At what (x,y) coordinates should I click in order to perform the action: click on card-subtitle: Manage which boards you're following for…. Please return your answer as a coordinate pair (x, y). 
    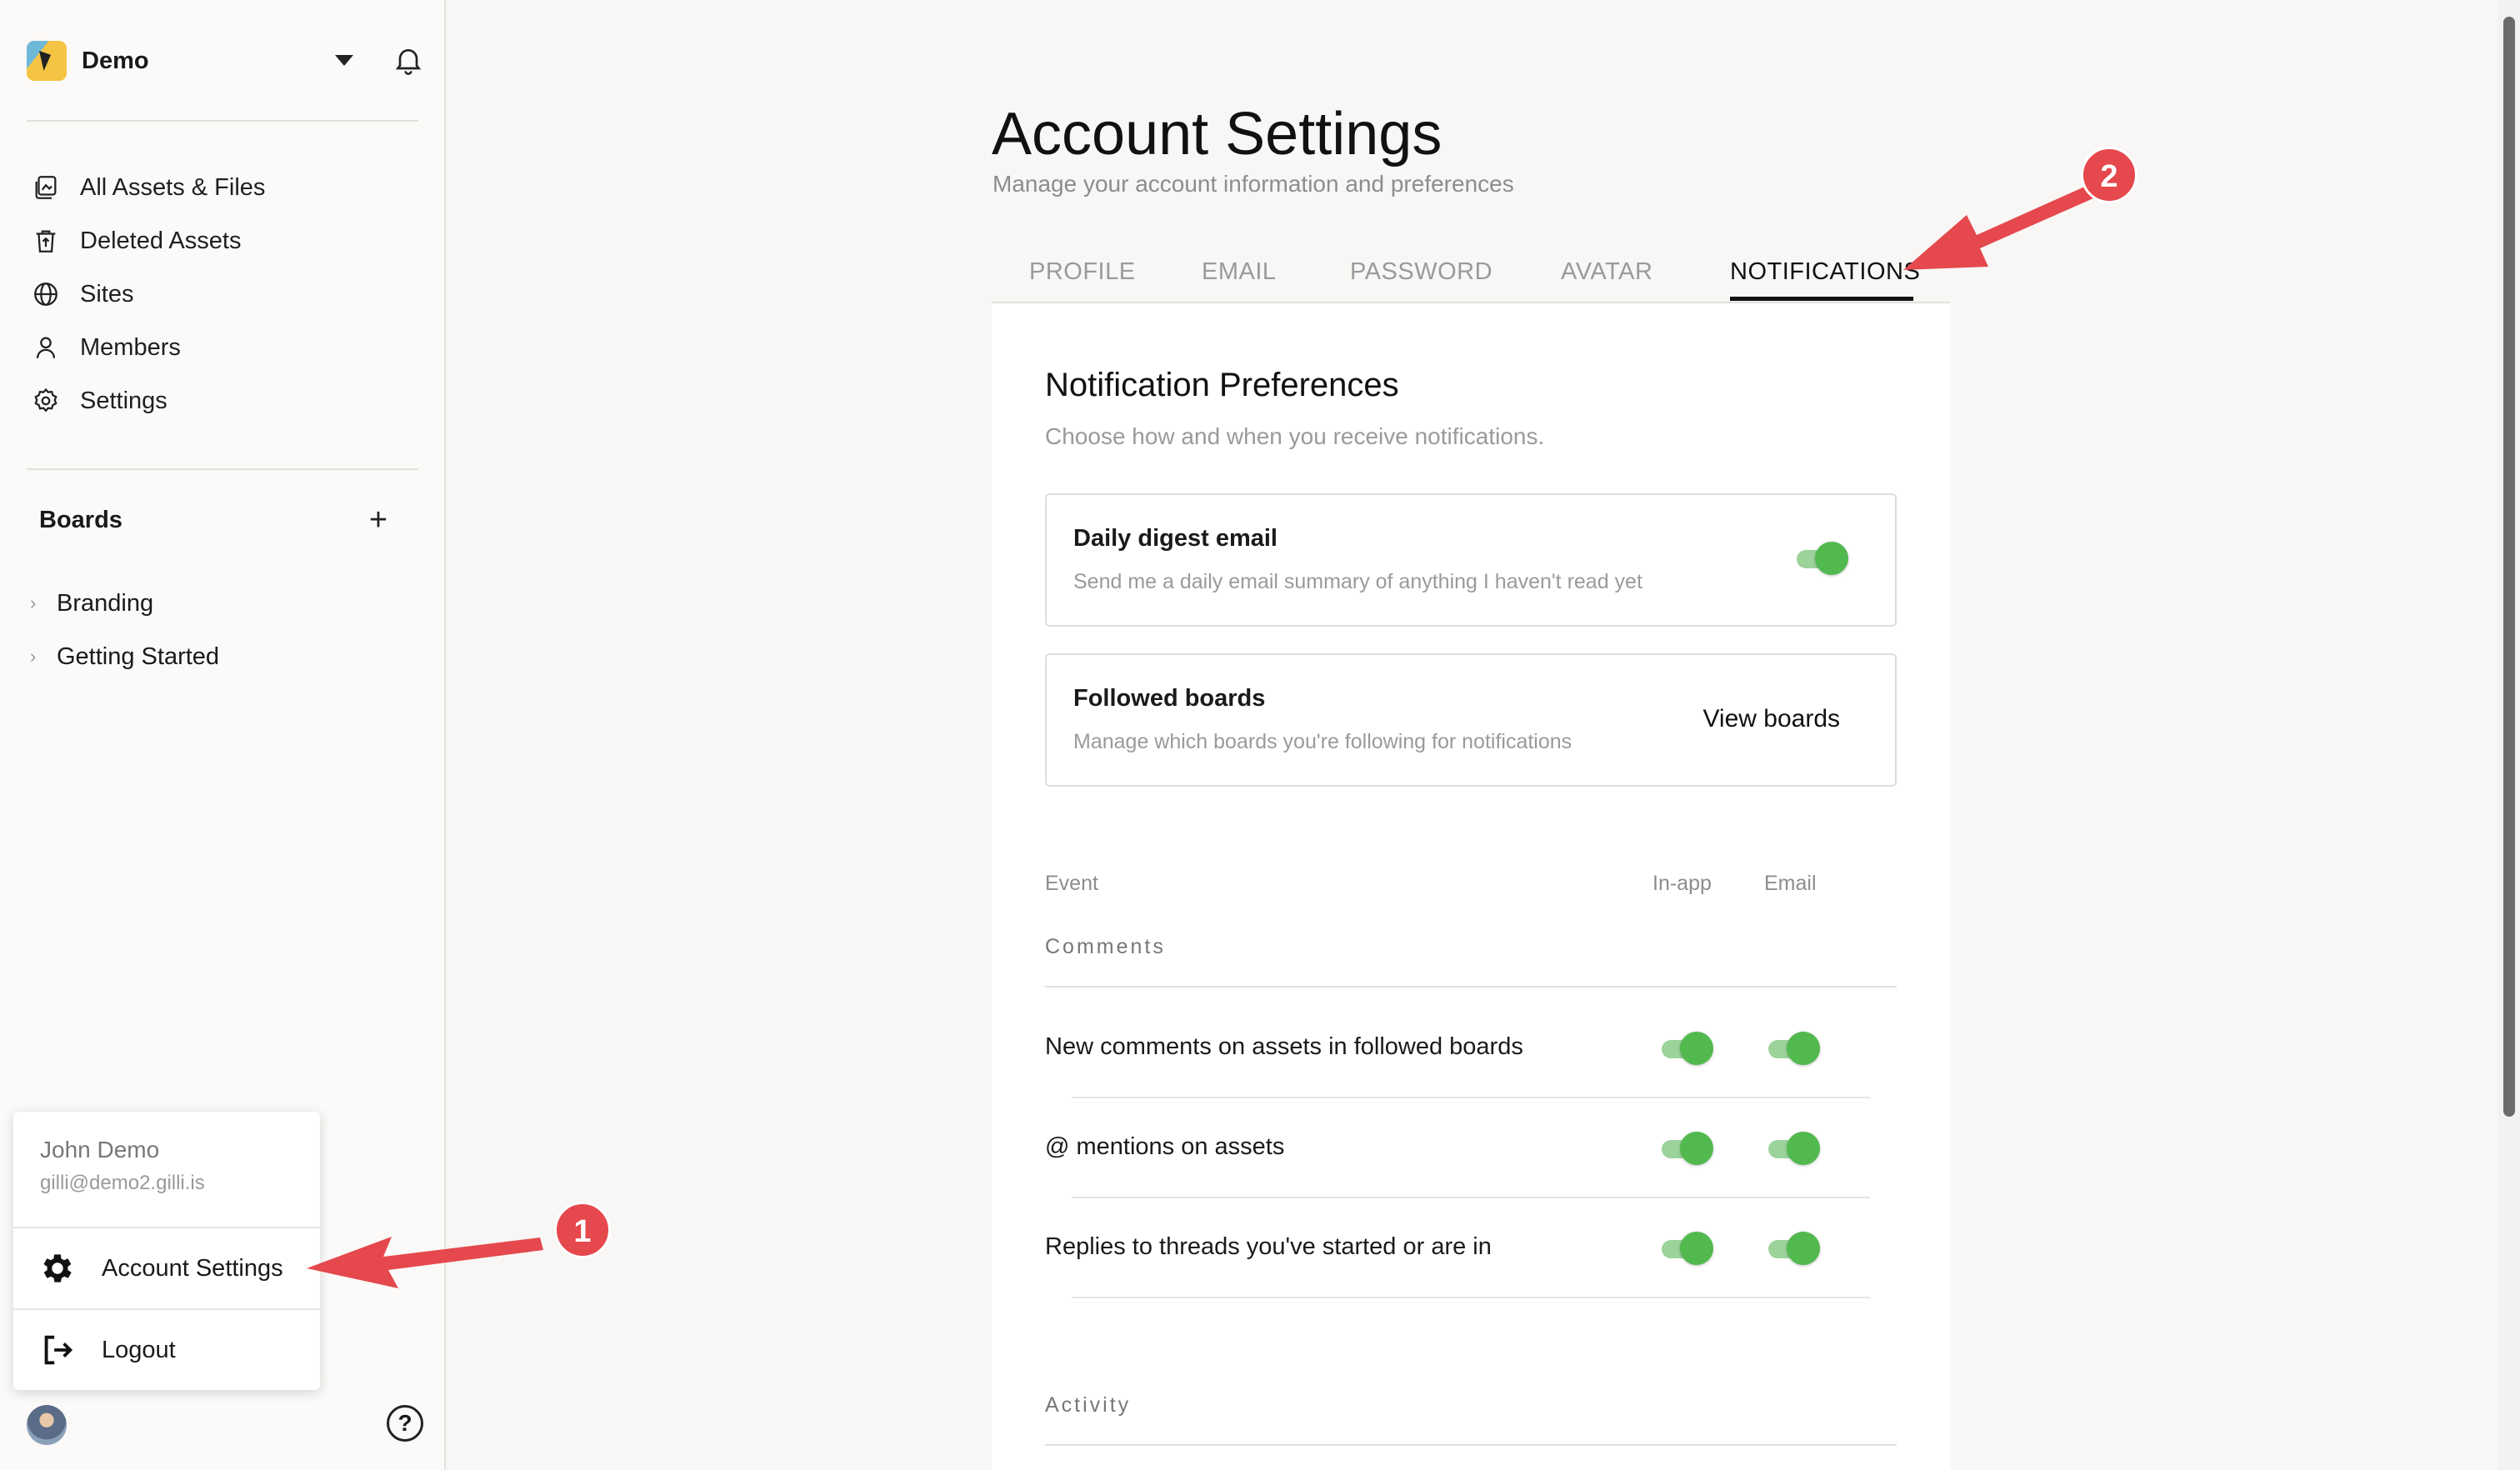
    Looking at the image, I should click on (1322, 741).